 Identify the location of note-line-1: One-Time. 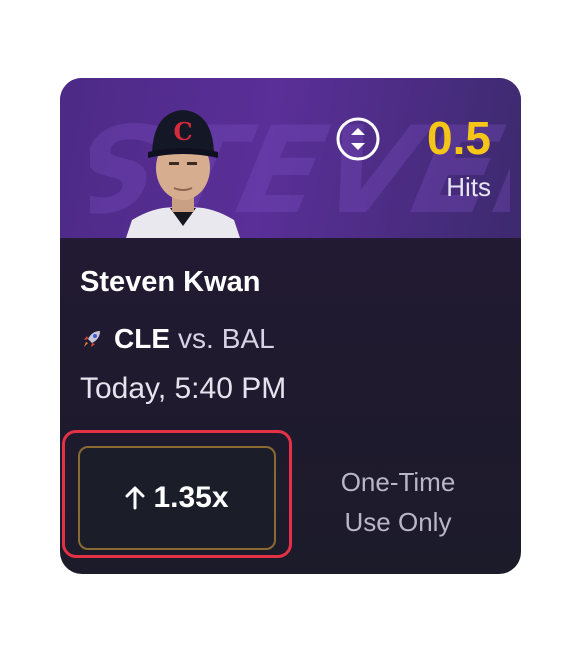
(398, 482).